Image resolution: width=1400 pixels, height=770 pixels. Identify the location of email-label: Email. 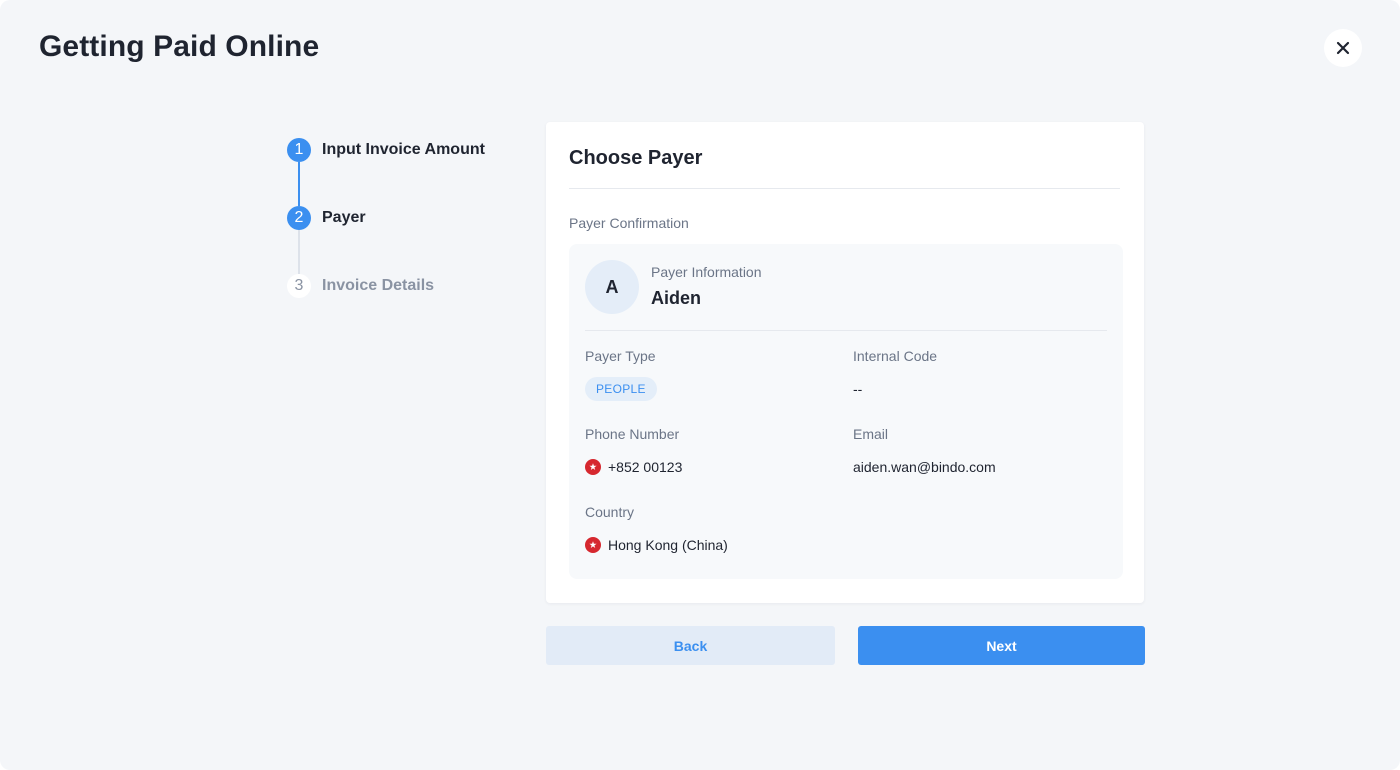
(871, 434).